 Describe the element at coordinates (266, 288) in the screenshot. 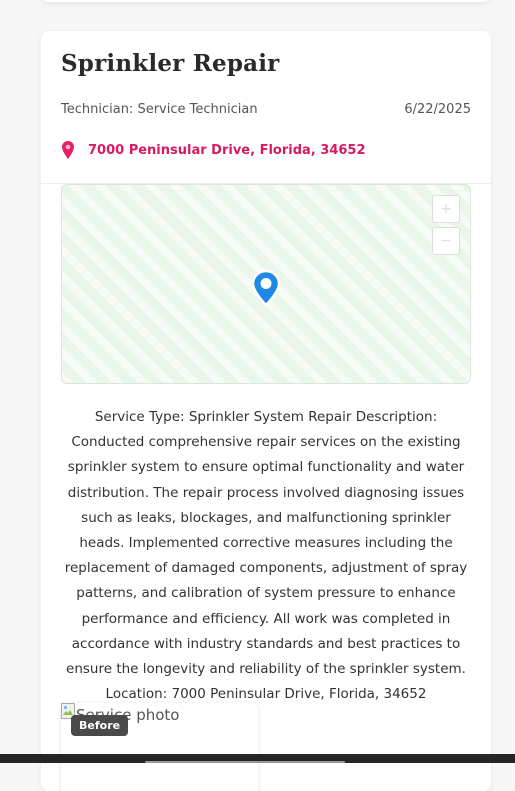

I see `map-marker-icon` at that location.